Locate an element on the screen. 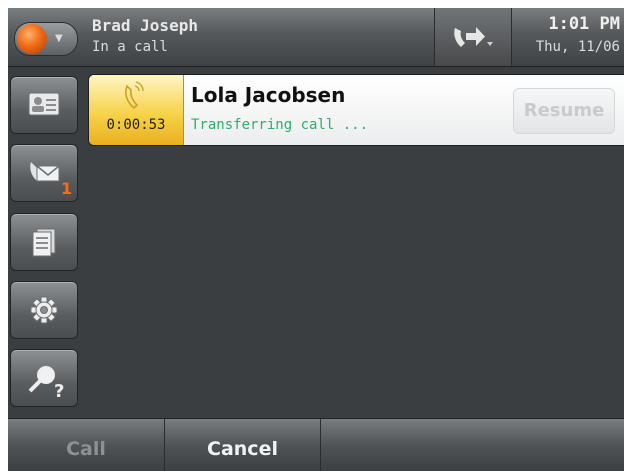  user-status: In a call is located at coordinates (130, 47).